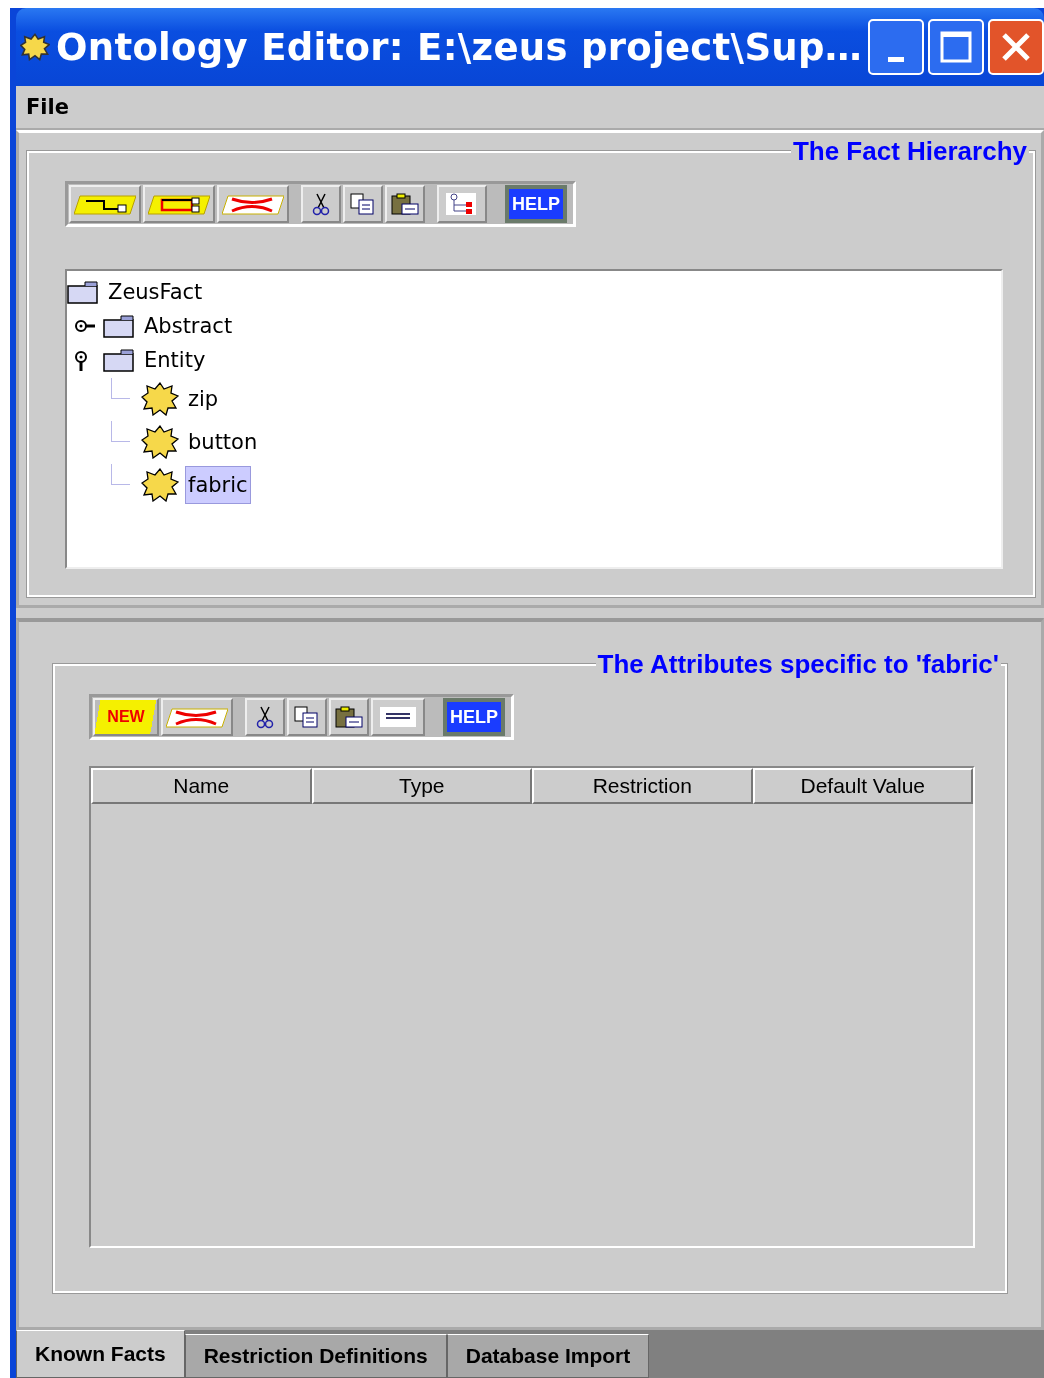  Describe the element at coordinates (398, 717) in the screenshot. I see `line-button` at that location.